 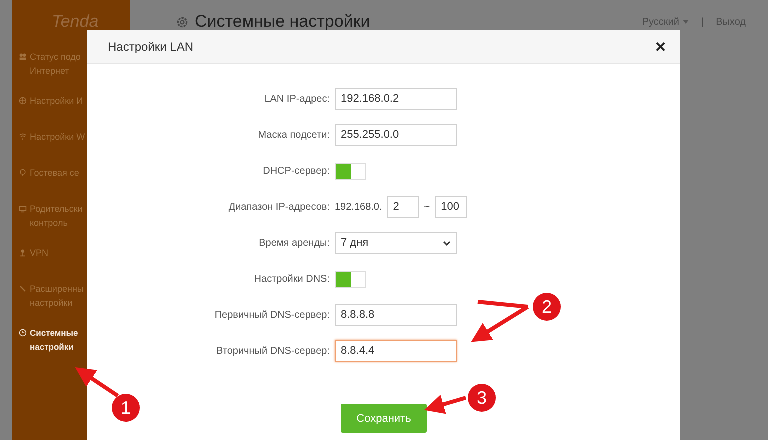 What do you see at coordinates (296, 171) in the screenshot?
I see `field-label: DHCP-сервер:` at bounding box center [296, 171].